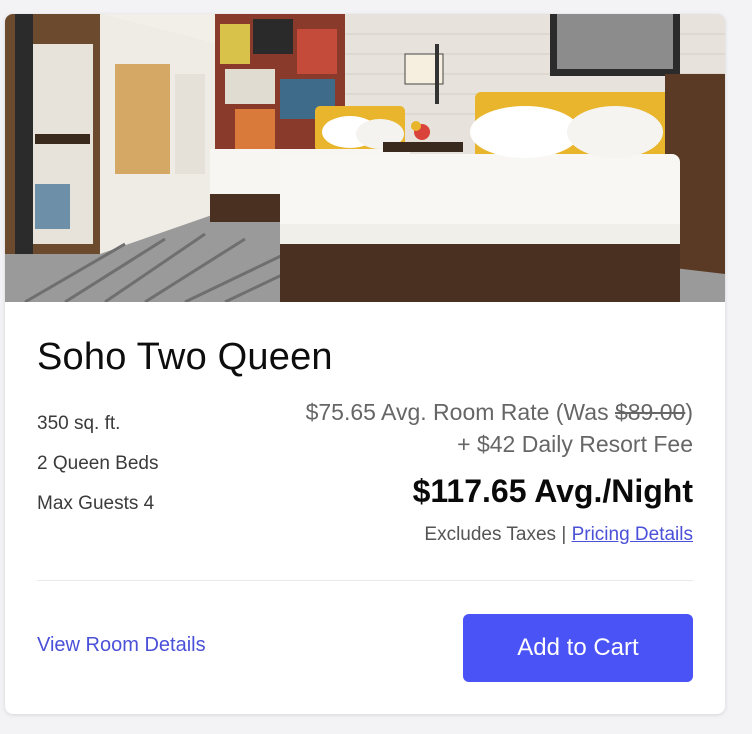 This screenshot has width=752, height=734. I want to click on room-size: 350 sq. ft., so click(79, 423).